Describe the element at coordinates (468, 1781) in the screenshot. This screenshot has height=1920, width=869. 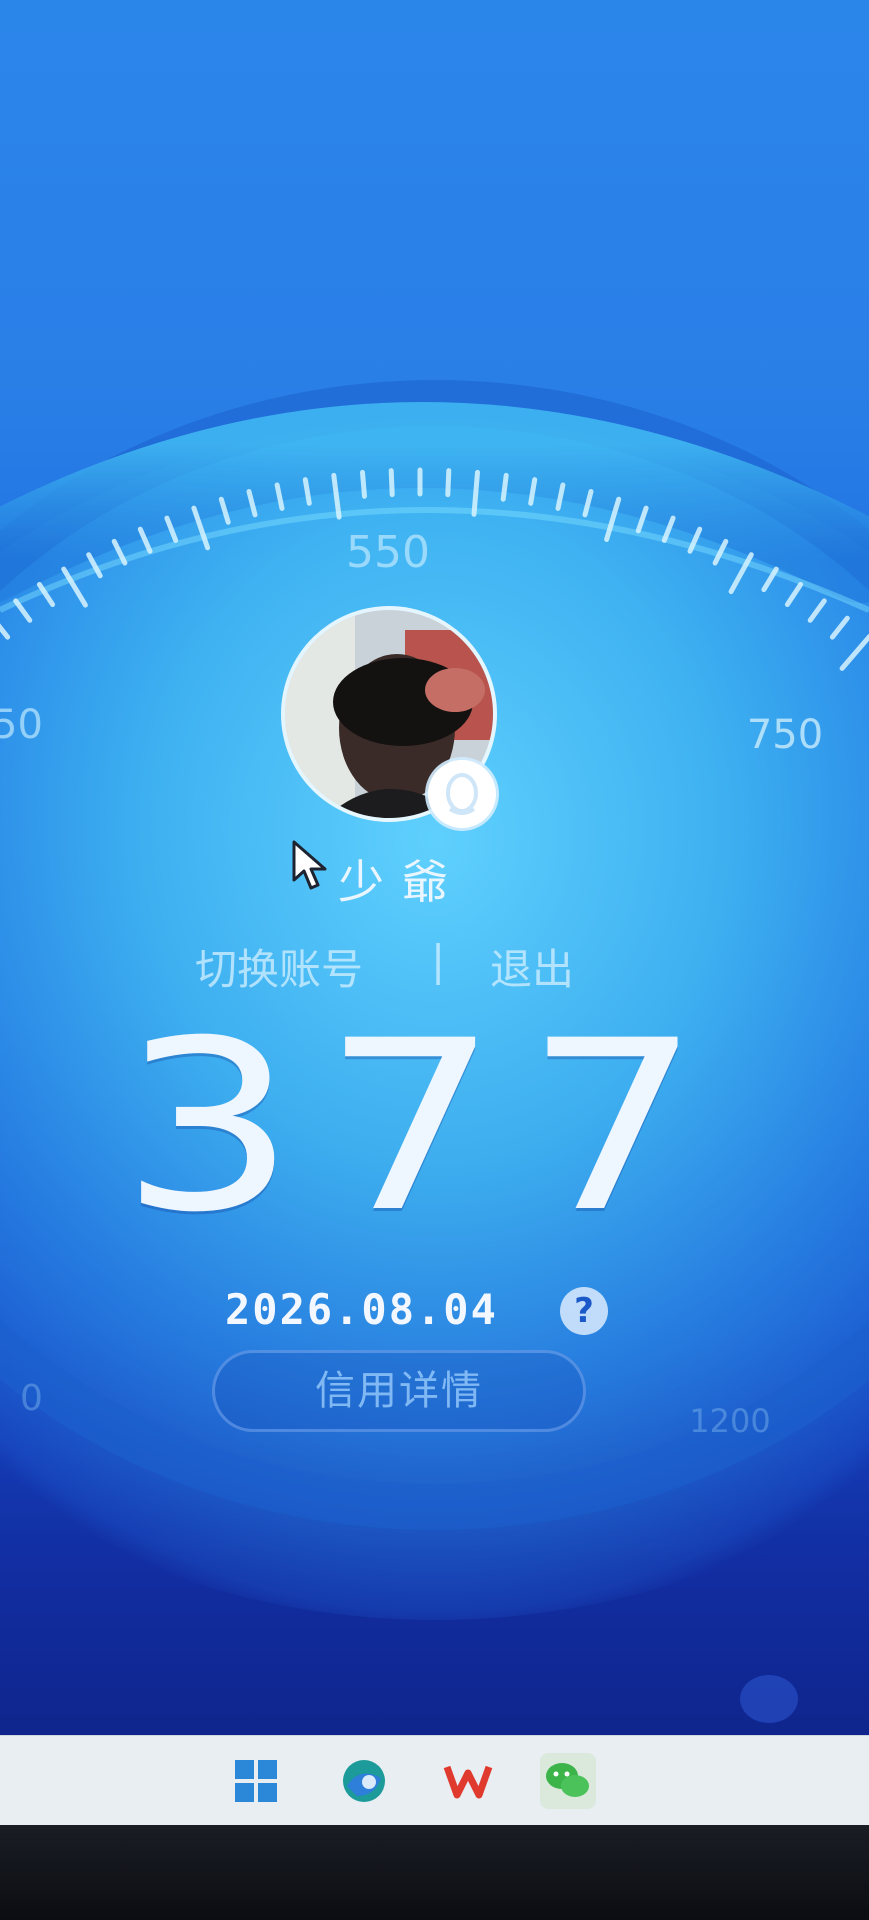
I see `wps-office-icon` at that location.